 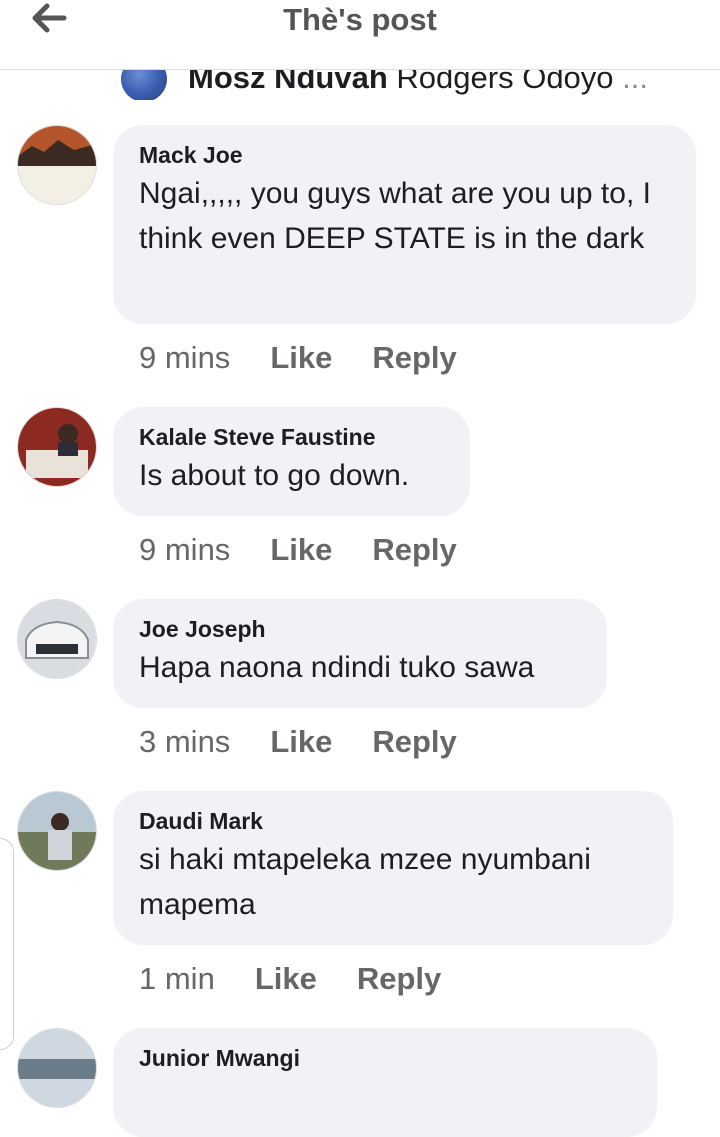 What do you see at coordinates (360, 19) in the screenshot?
I see `page-title: Thè's post` at bounding box center [360, 19].